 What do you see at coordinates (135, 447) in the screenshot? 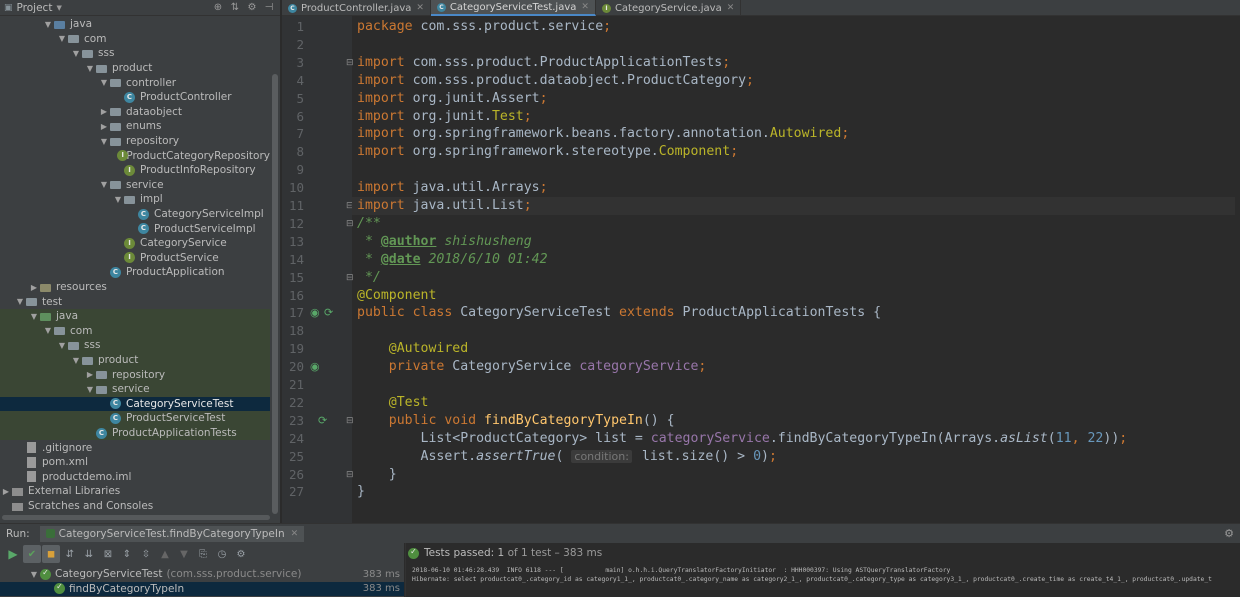
I see `project-tree-item: .gitignore` at bounding box center [135, 447].